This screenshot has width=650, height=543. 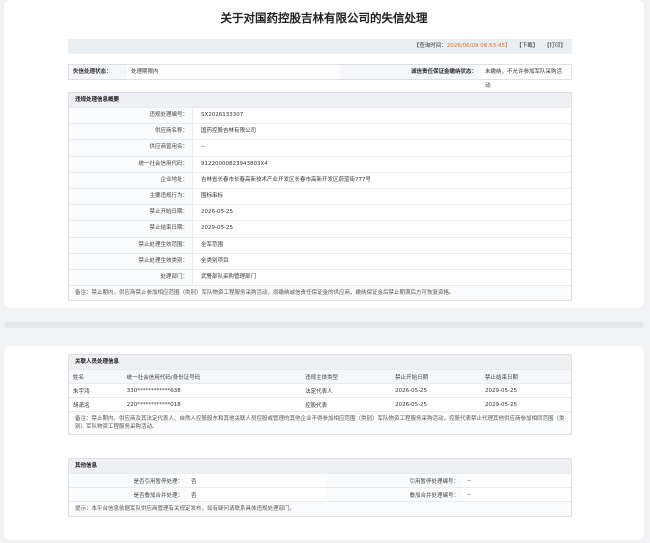 I want to click on ref-suspend-value: 否, so click(x=256, y=480).